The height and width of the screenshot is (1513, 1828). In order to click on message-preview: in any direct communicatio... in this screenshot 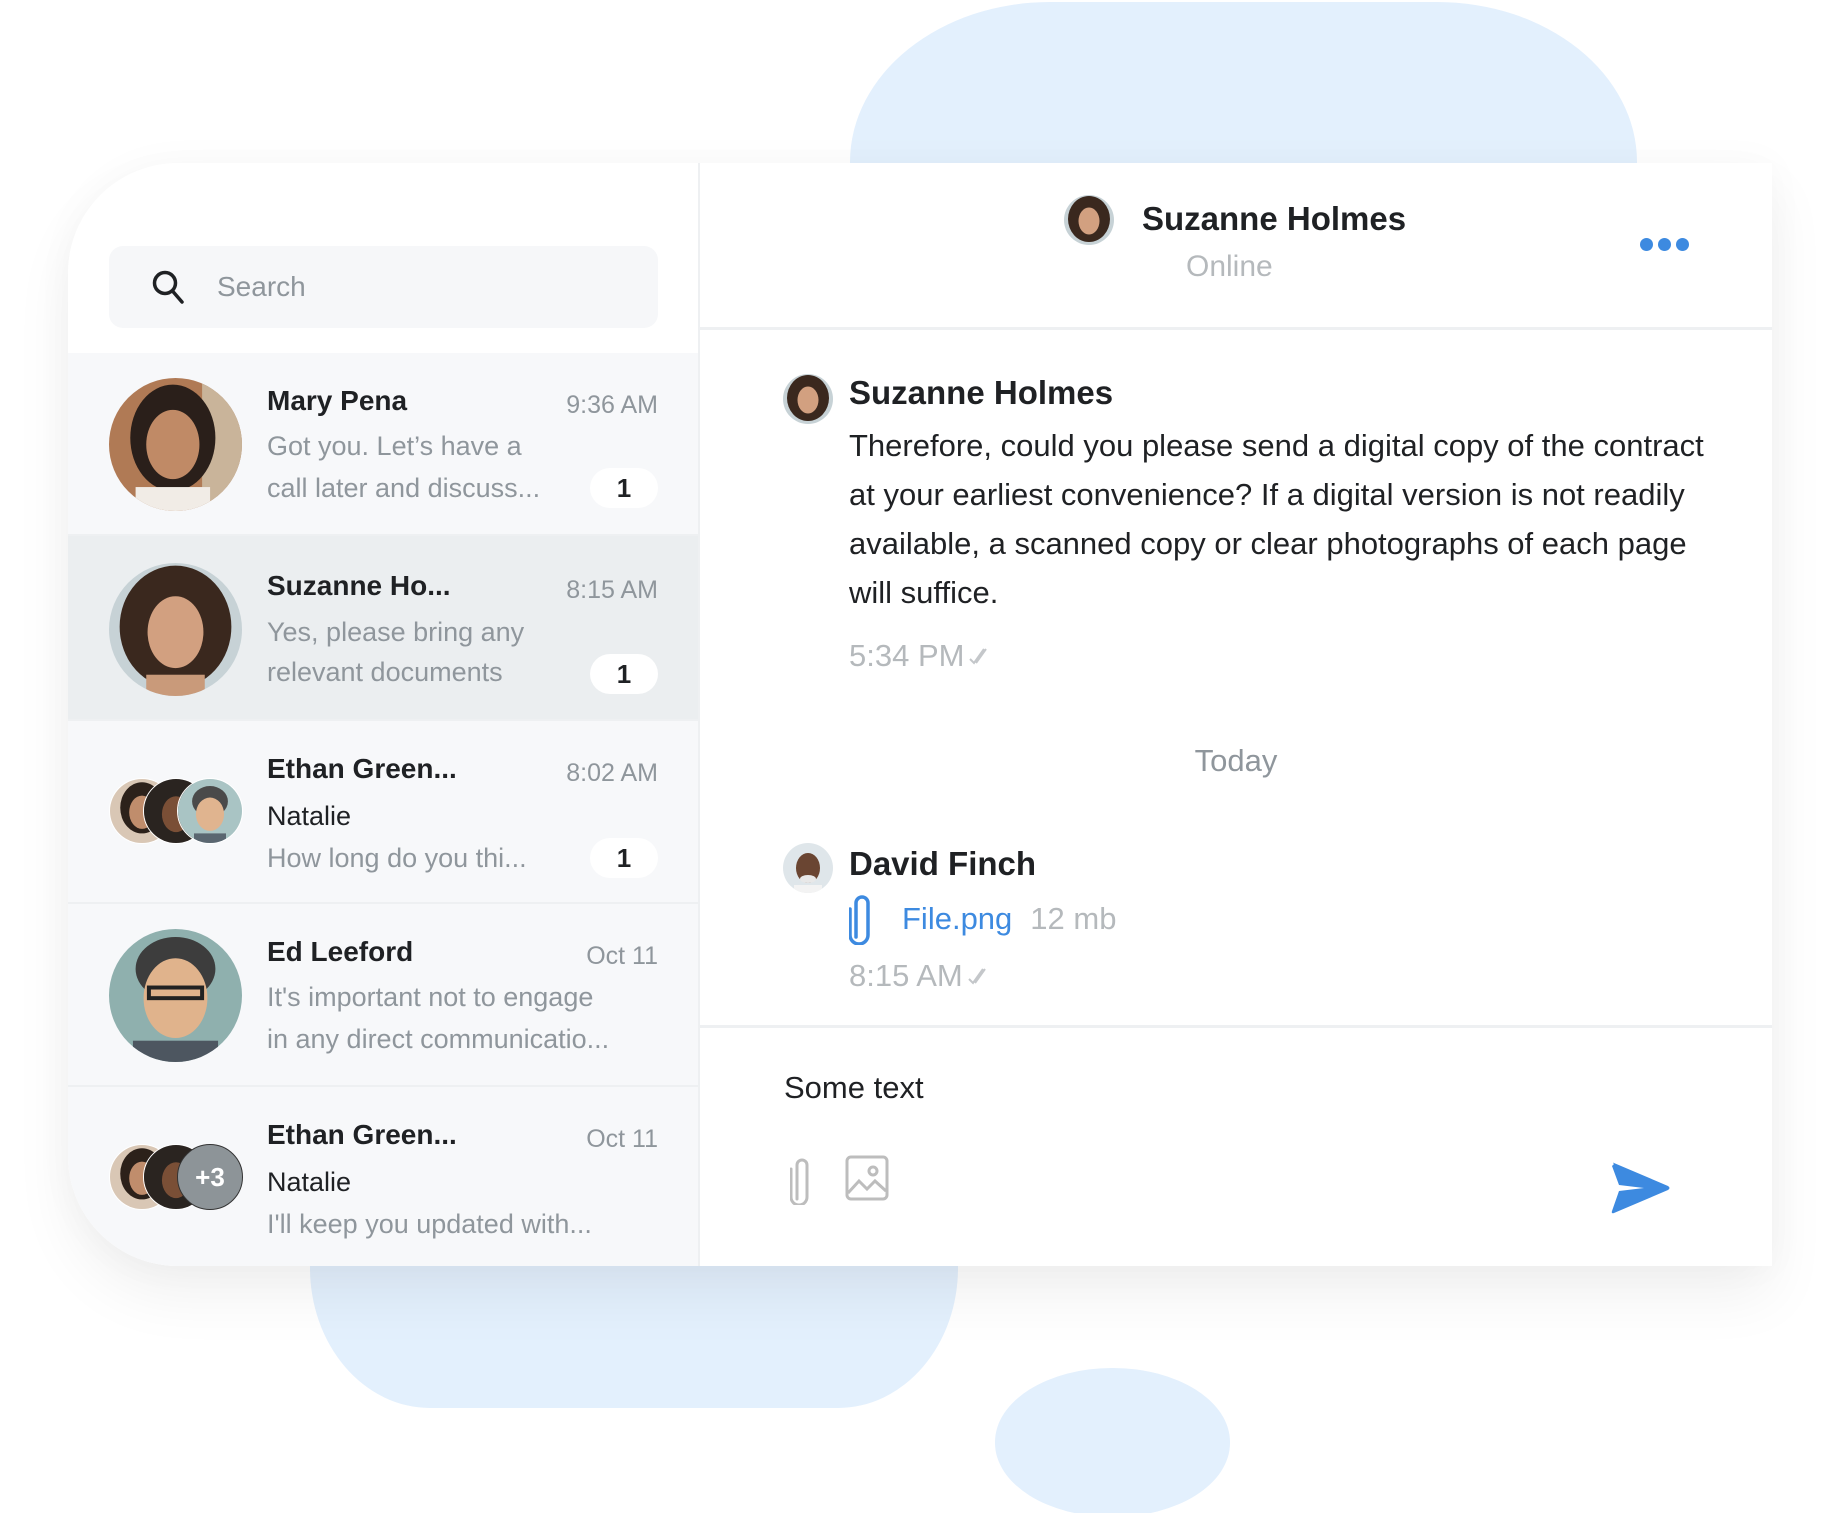, I will do `click(438, 1039)`.